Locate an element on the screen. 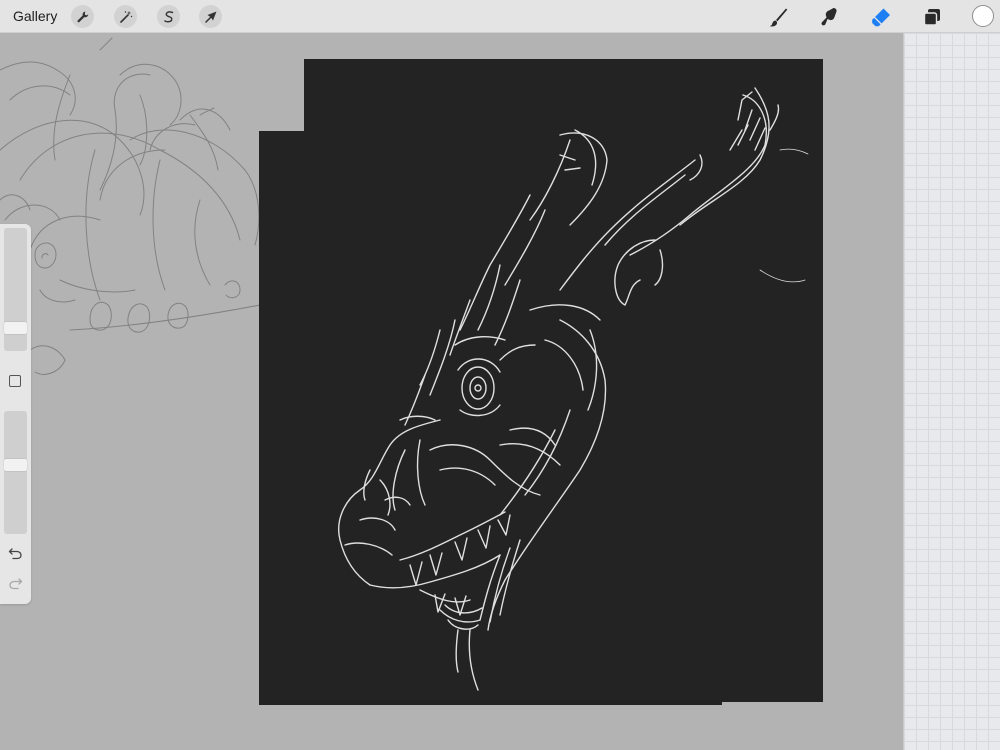 The height and width of the screenshot is (750, 1000). actions-button is located at coordinates (82, 16).